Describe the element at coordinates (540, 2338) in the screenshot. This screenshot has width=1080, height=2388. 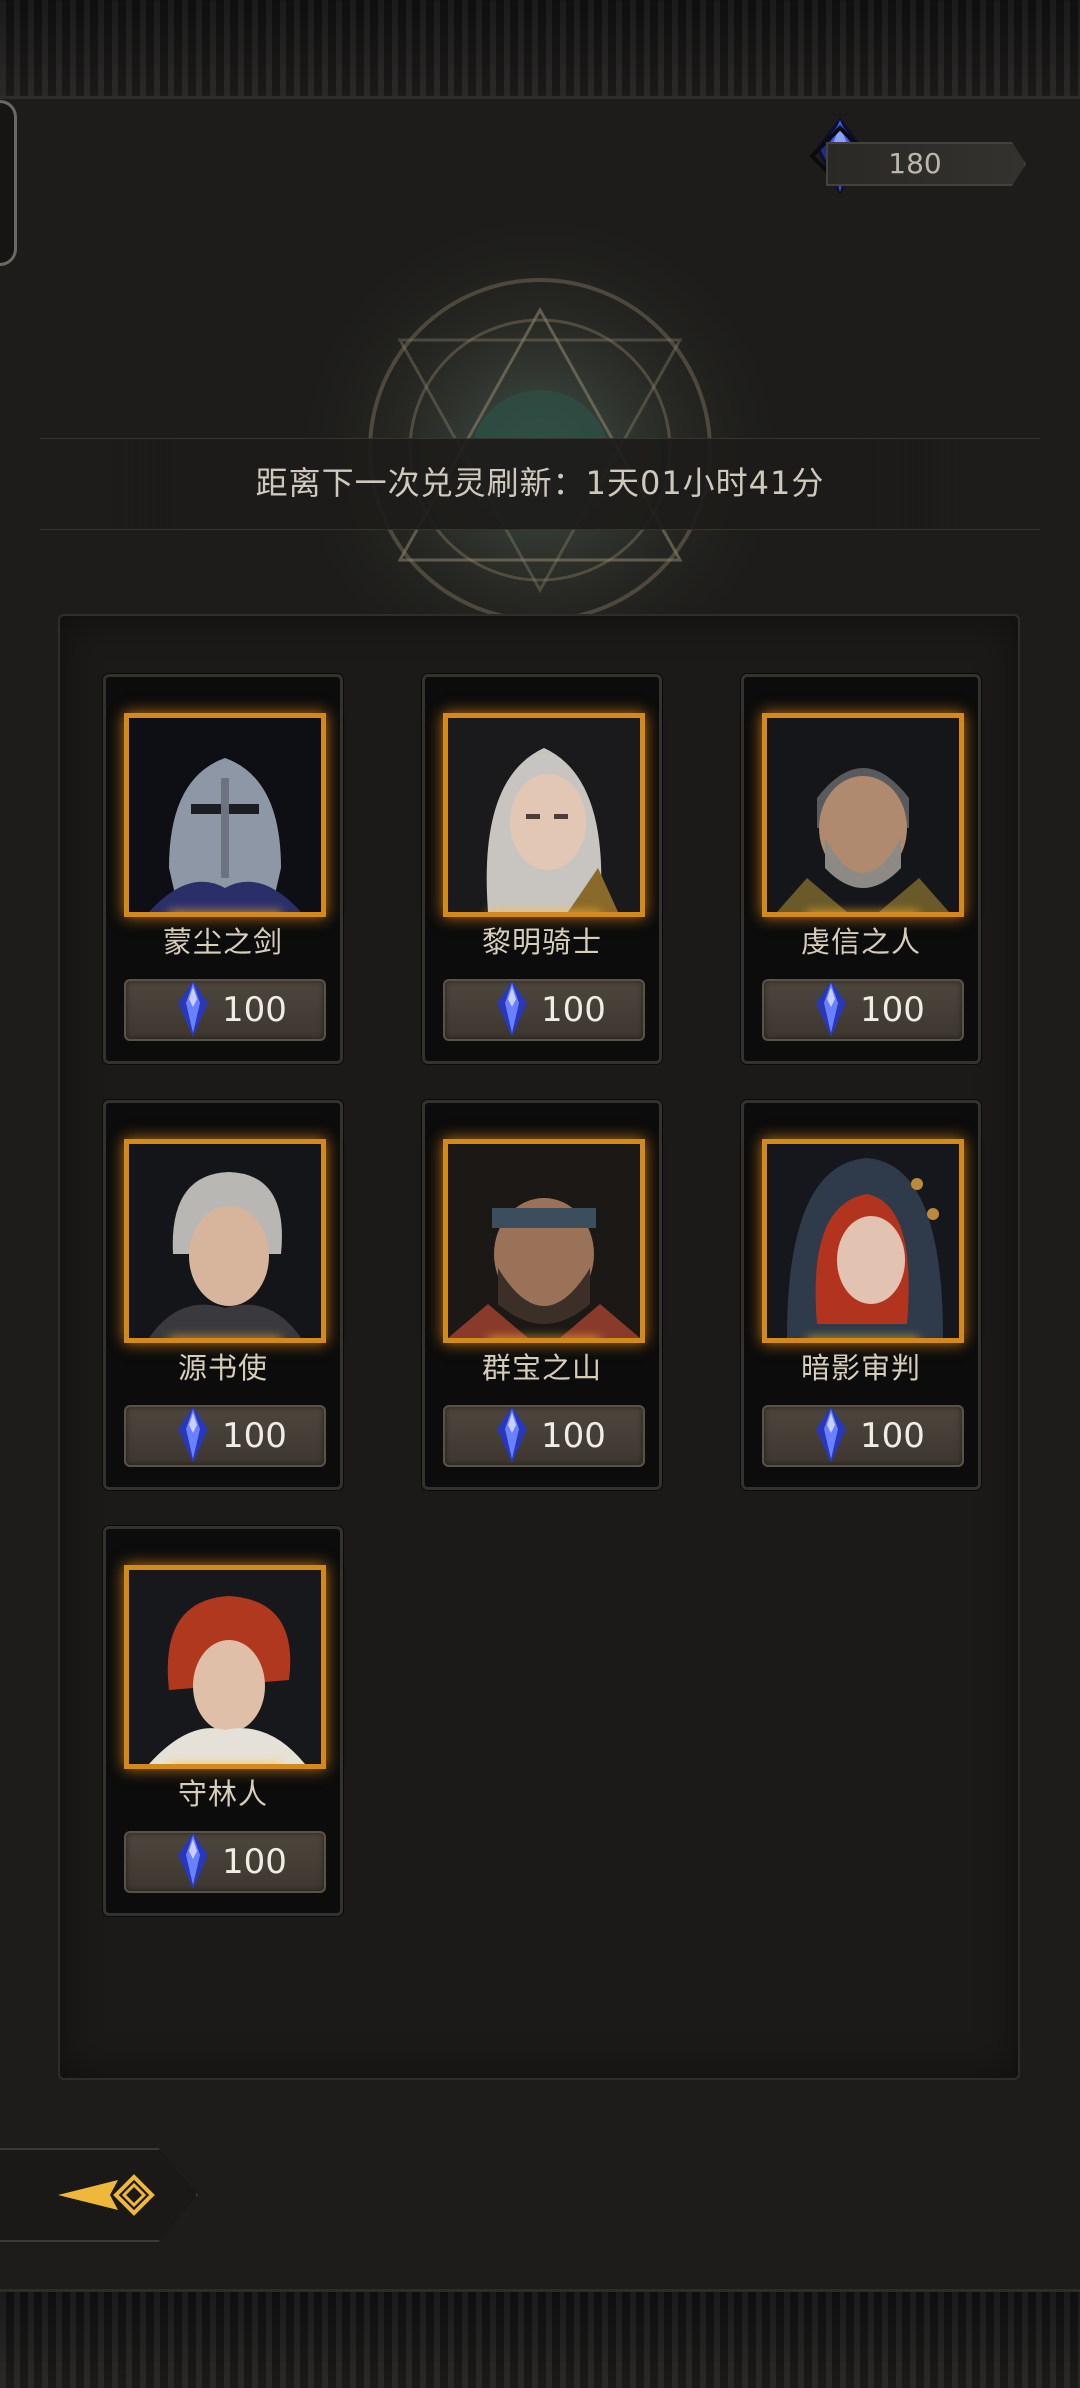
I see `bottom-ornament-border` at that location.